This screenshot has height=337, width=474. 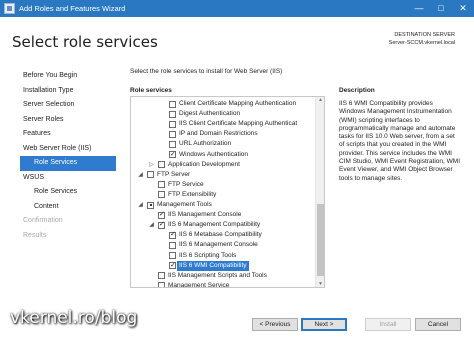 I want to click on role-services-heading: Role services, so click(x=151, y=90).